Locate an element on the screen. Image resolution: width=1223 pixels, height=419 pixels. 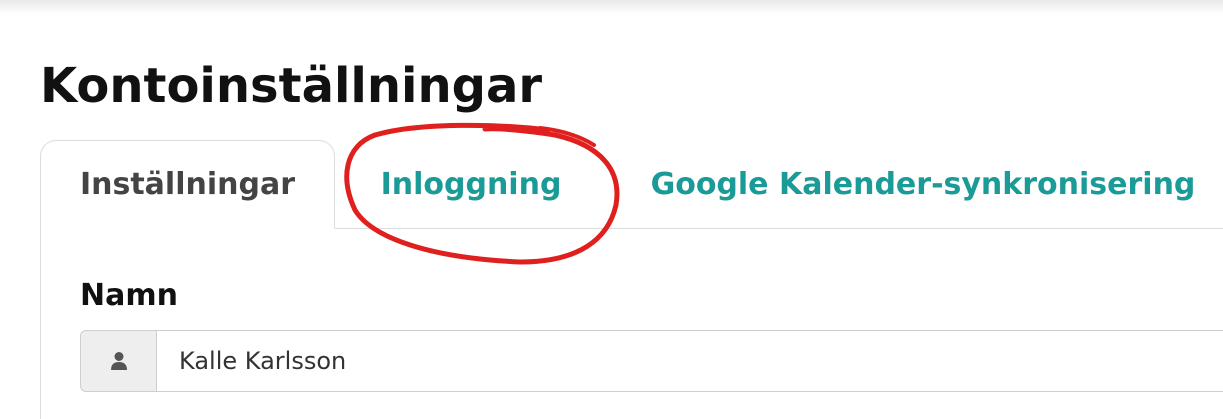
name-input-group is located at coordinates (651, 361).